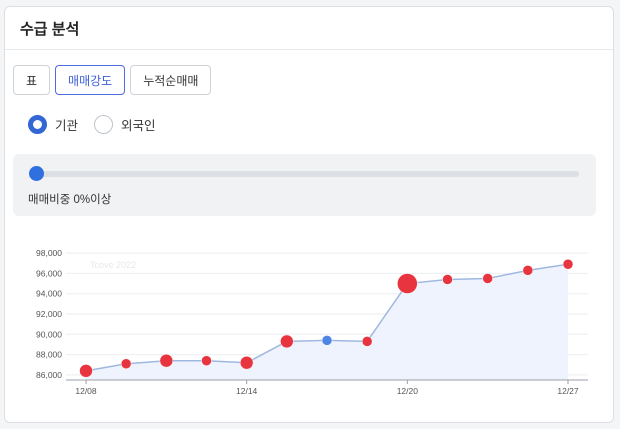 This screenshot has height=429, width=620. Describe the element at coordinates (49, 294) in the screenshot. I see `y-tick-label: 94,000` at that location.